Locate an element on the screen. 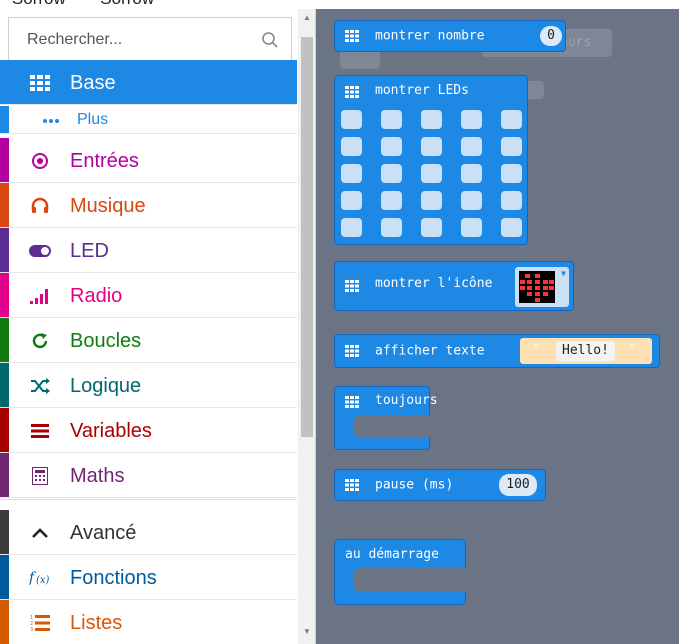 This screenshot has height=644, width=679. category-avance: Avancé is located at coordinates (148, 532).